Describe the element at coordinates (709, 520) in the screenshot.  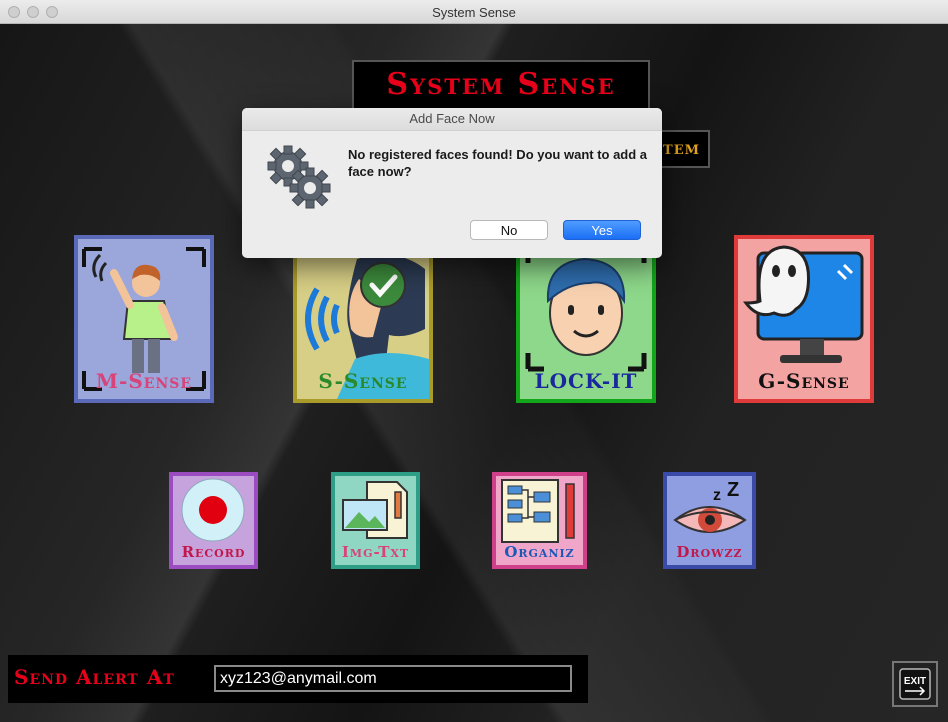
I see `drowzz-tile: z Z Drowzz` at that location.